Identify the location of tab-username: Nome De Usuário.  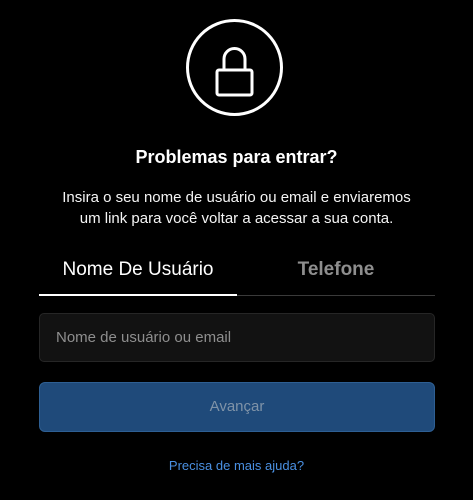
(138, 275).